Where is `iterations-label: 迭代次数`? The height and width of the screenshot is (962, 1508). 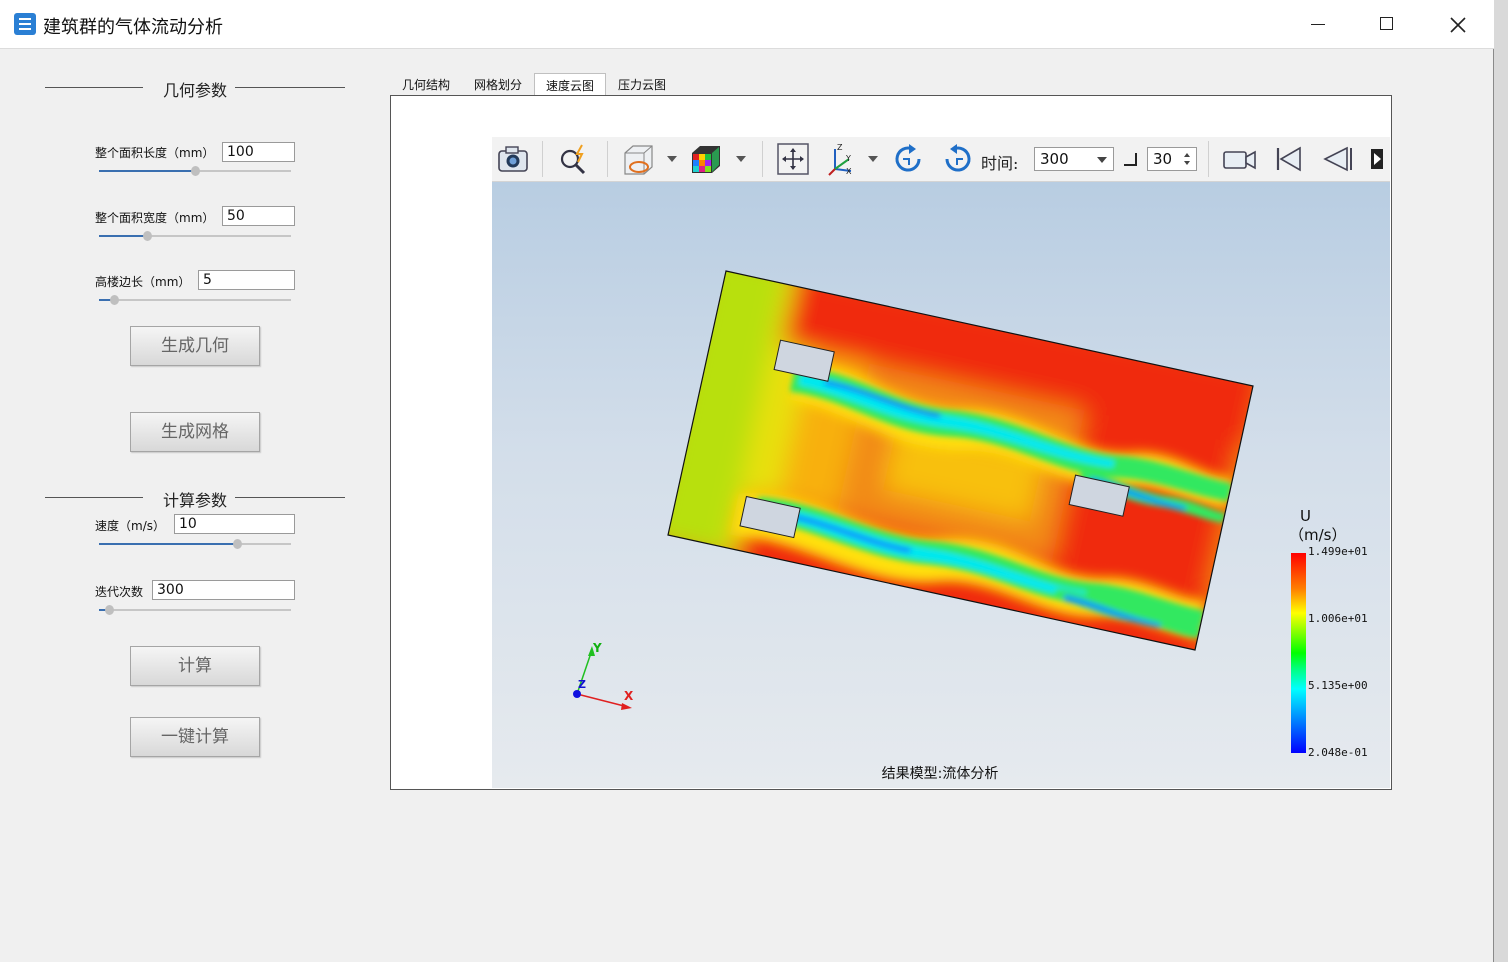 iterations-label: 迭代次数 is located at coordinates (119, 592).